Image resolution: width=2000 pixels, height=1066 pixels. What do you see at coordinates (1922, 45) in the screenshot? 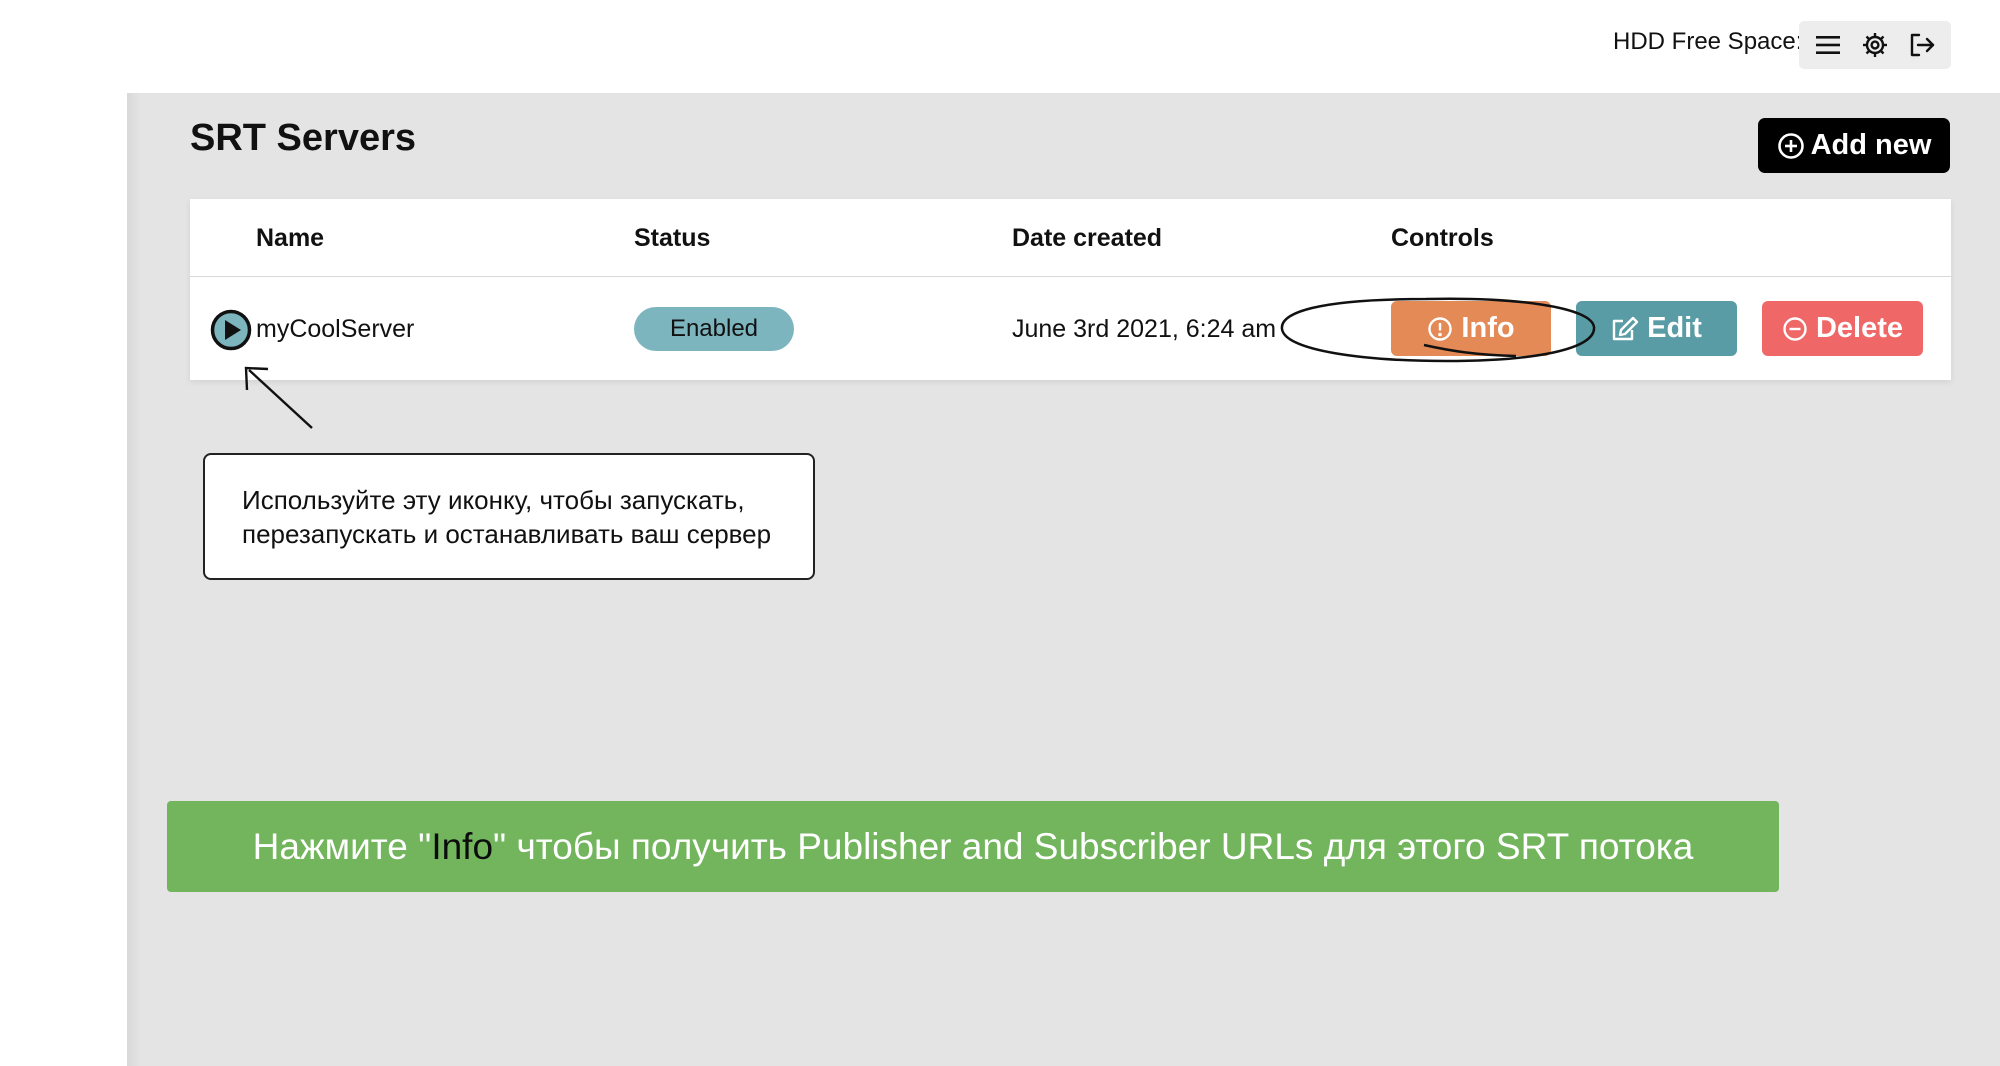
I see `logout-icon` at bounding box center [1922, 45].